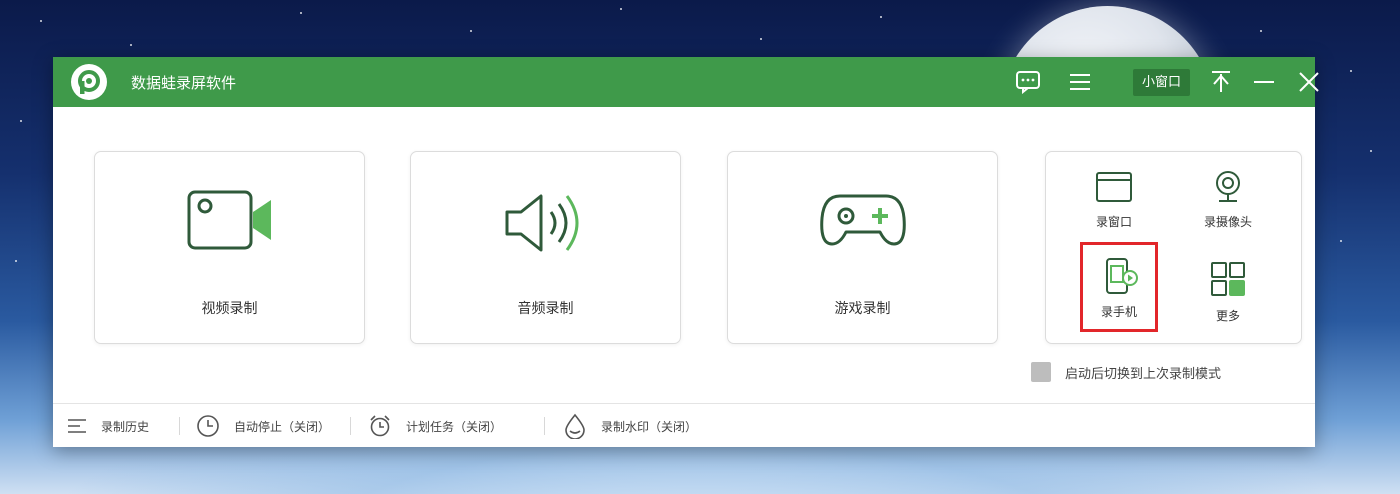 This screenshot has width=1400, height=494. I want to click on app-title: 数据蛙录屏软件, so click(184, 83).